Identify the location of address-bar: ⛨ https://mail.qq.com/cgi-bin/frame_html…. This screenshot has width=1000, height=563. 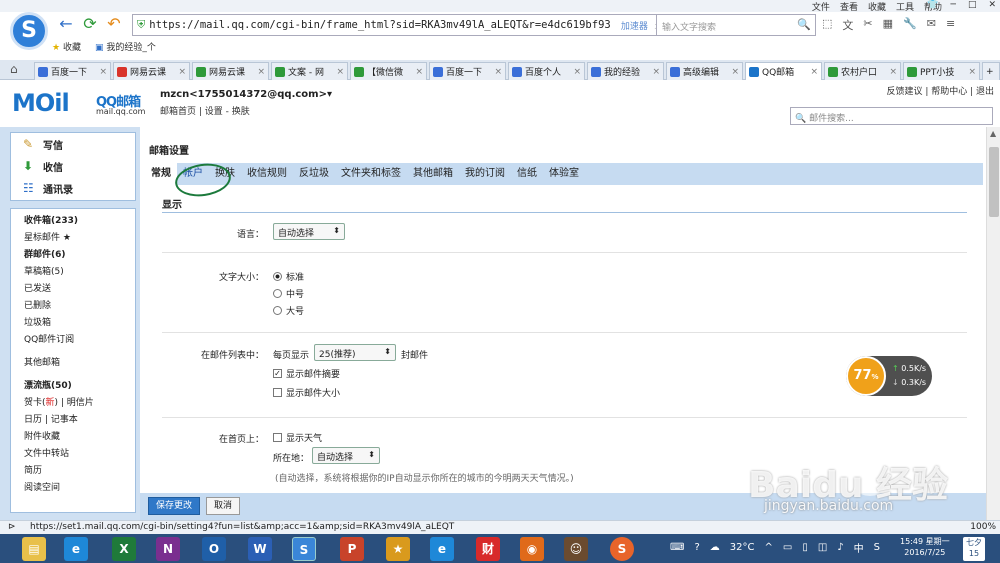
(416, 25).